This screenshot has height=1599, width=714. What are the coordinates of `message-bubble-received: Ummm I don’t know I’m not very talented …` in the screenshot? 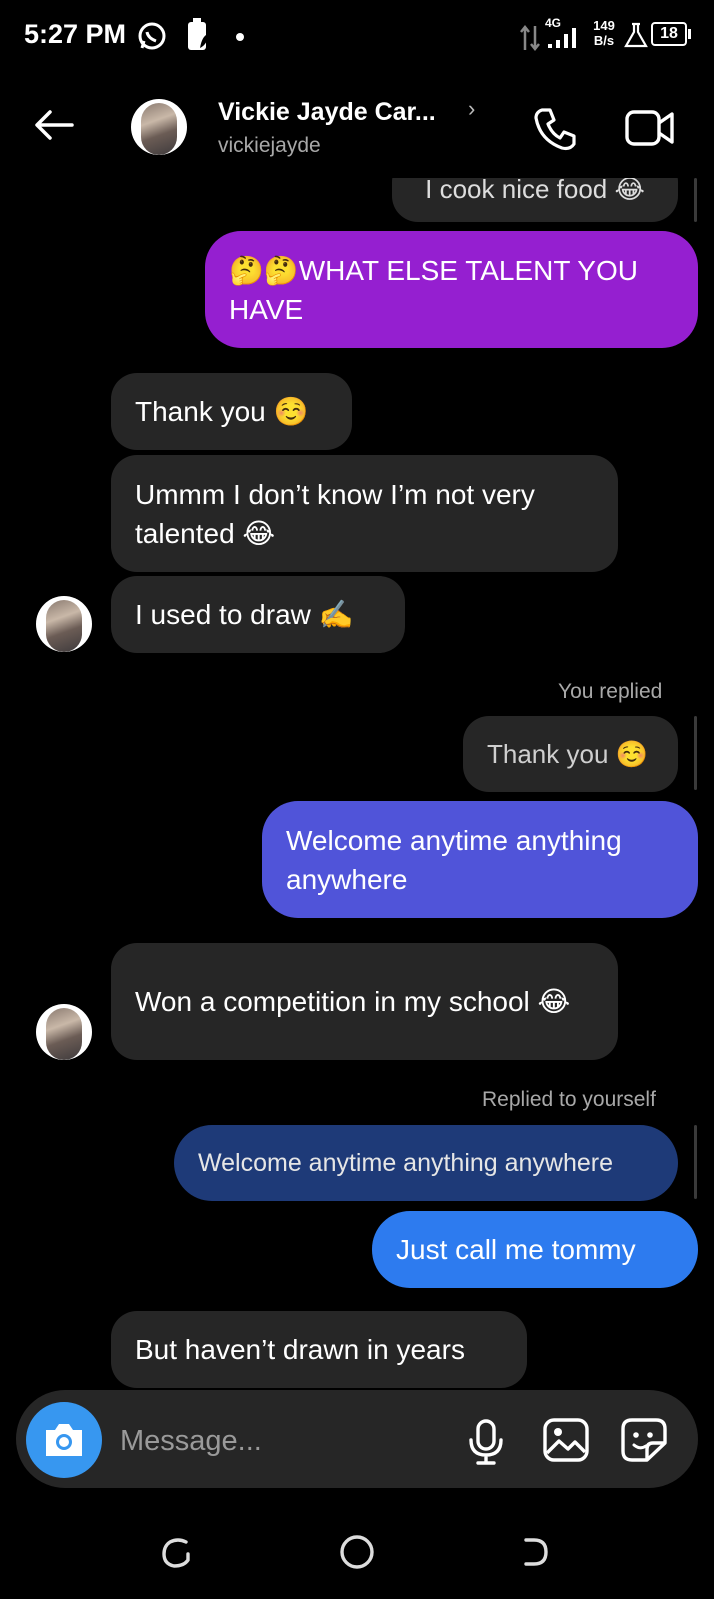 It's located at (364, 513).